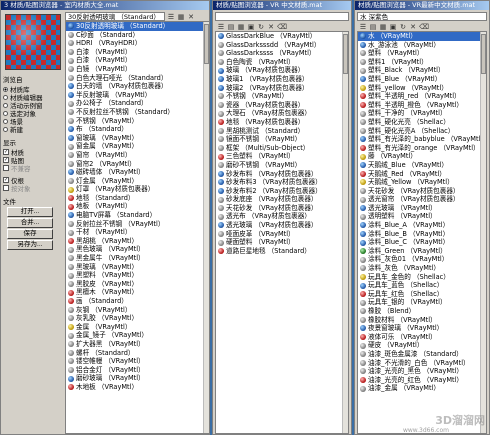 This screenshot has height=435, width=490. I want to click on list-item: 玻璃 （VRay材质包裹器）, so click(282, 70).